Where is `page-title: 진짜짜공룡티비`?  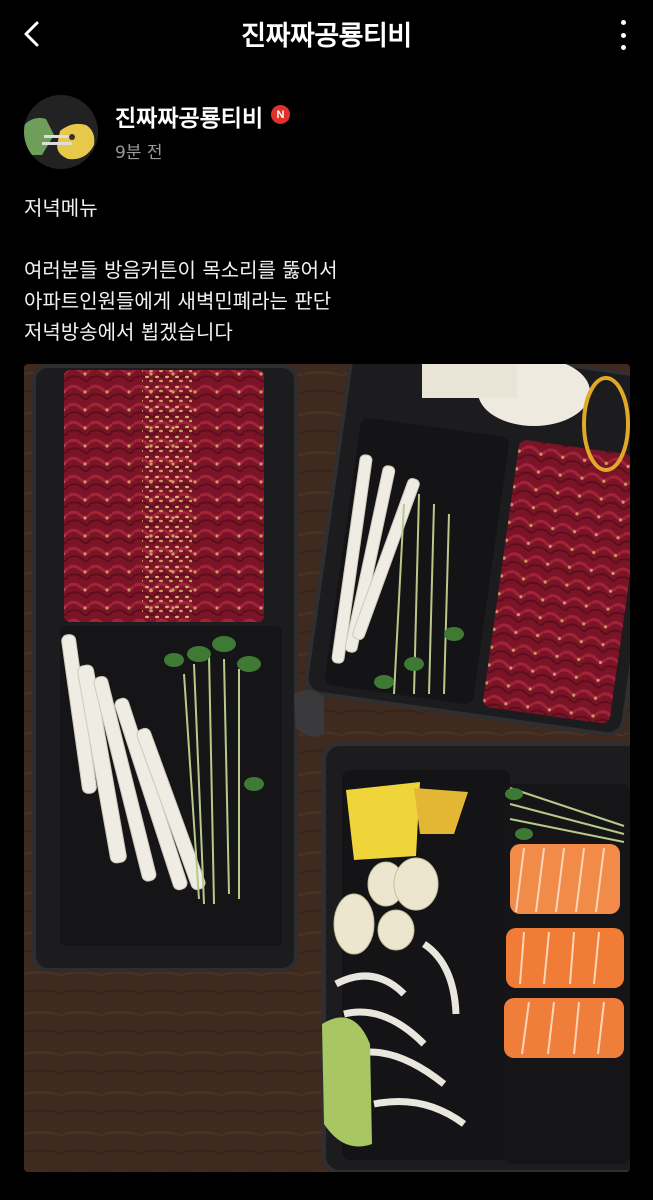 page-title: 진짜짜공룡티비 is located at coordinates (326, 36).